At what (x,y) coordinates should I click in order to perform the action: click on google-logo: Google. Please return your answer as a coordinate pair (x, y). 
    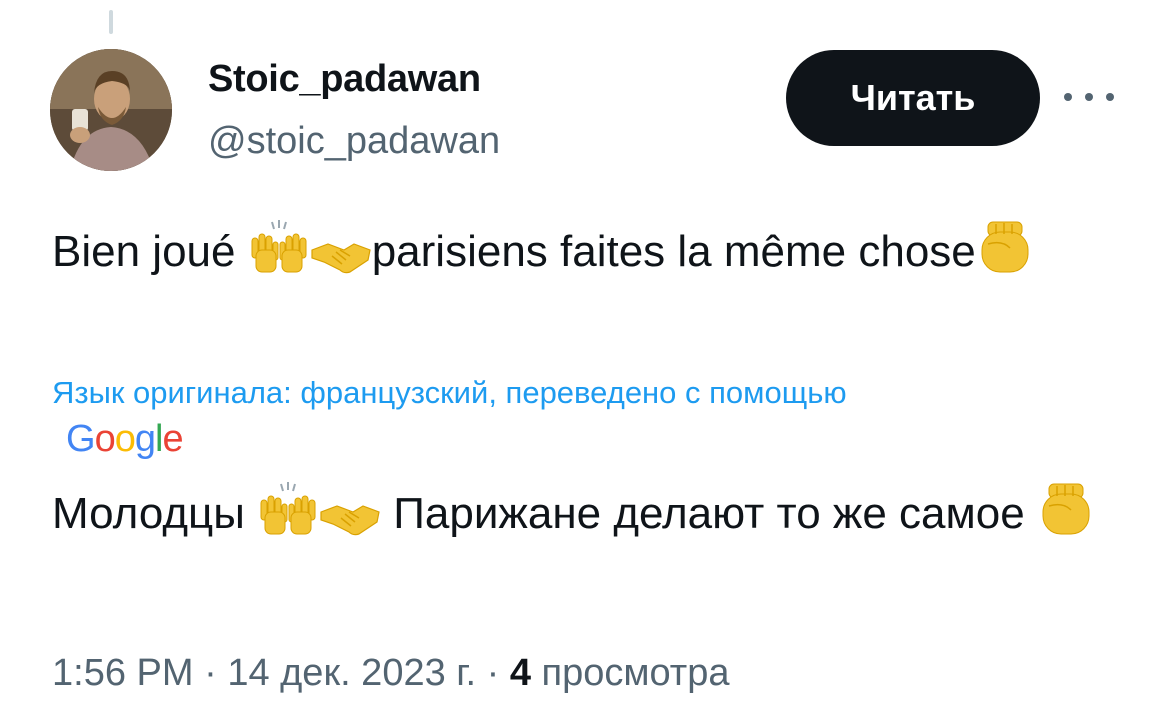
    Looking at the image, I should click on (125, 439).